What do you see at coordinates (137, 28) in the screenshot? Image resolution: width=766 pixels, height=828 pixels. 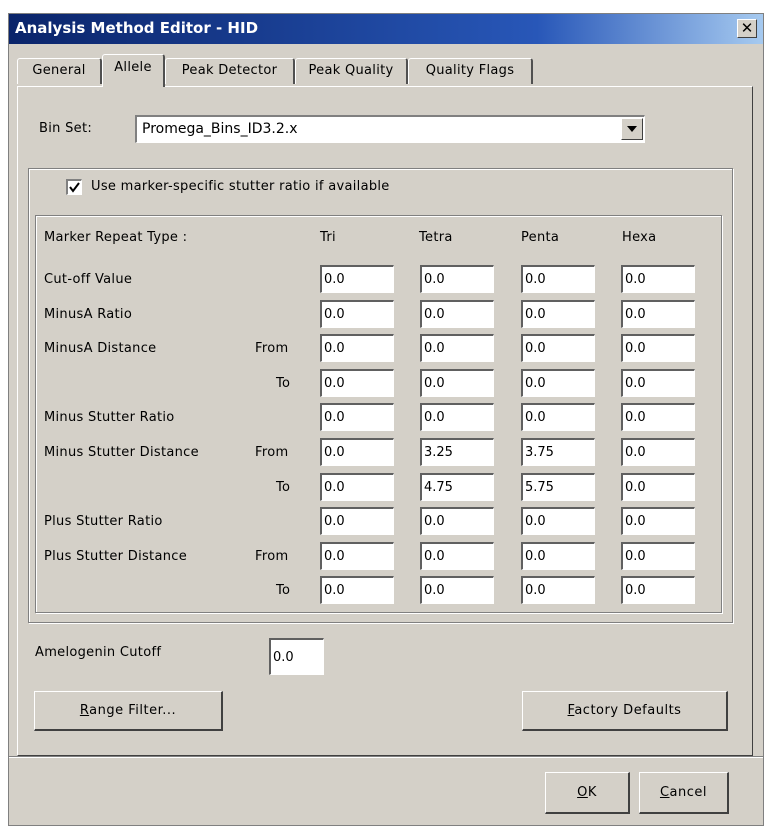 I see `window-title: Analysis Method Editor - HID` at bounding box center [137, 28].